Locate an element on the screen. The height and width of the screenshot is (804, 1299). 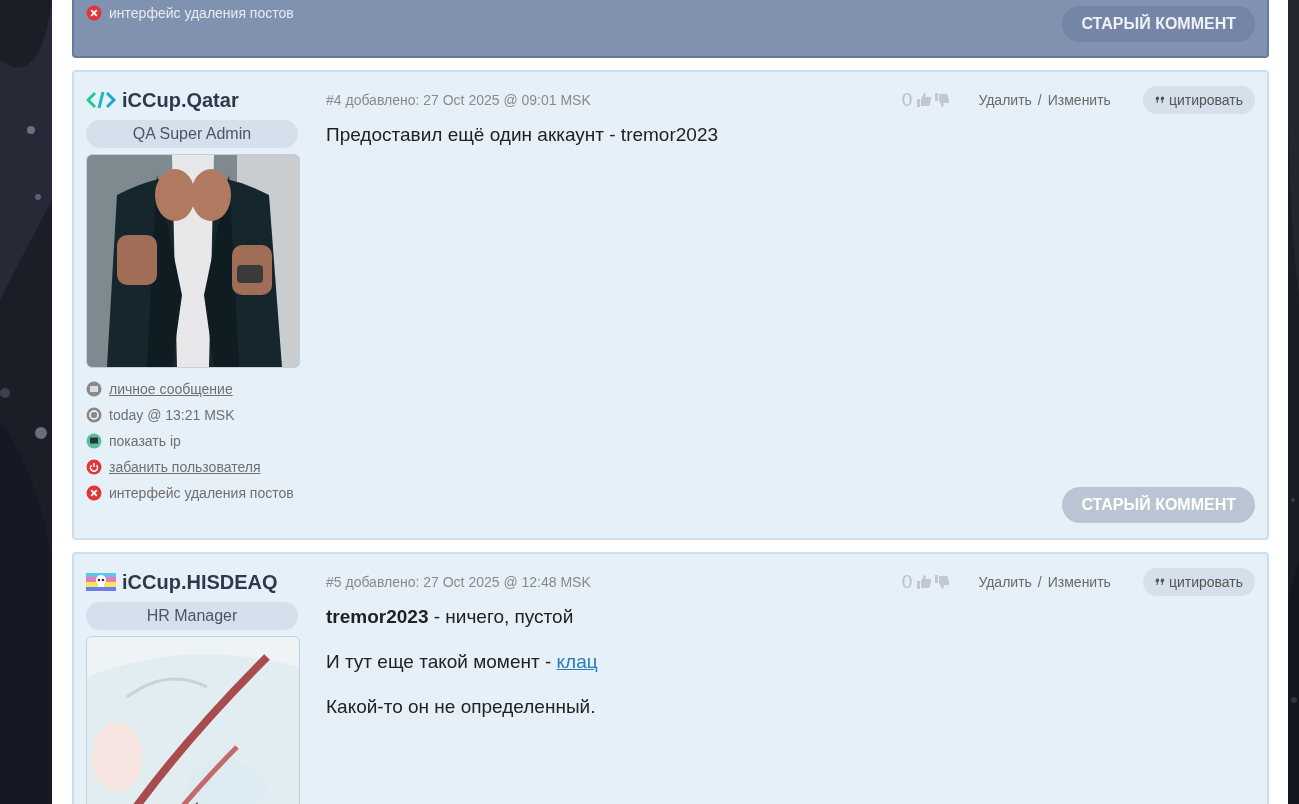
author-name: iCCup.HISDEAQ is located at coordinates (200, 582).